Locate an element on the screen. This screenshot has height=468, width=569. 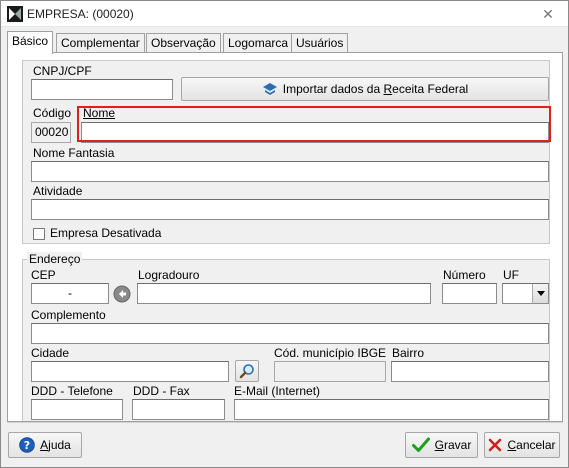
complemento-label: Complemento is located at coordinates (68, 315).